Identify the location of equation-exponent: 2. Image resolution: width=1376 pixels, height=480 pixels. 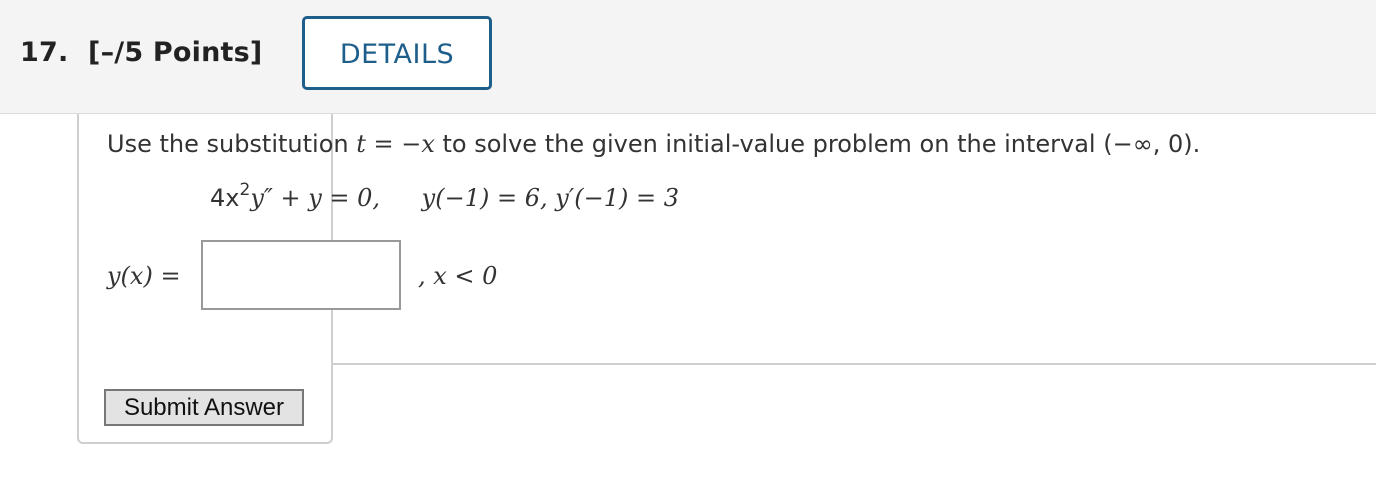
(245, 190).